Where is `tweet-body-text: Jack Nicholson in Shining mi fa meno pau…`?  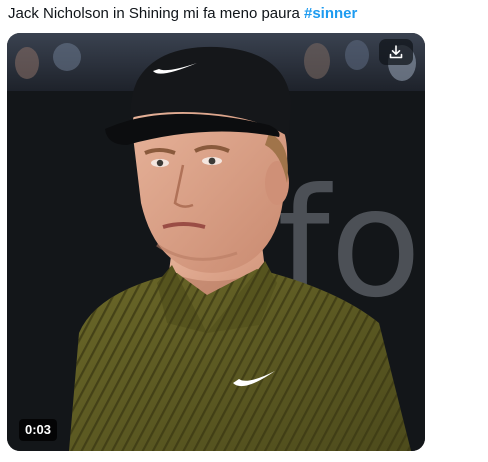
tweet-body-text: Jack Nicholson in Shining mi fa meno pau… is located at coordinates (156, 13).